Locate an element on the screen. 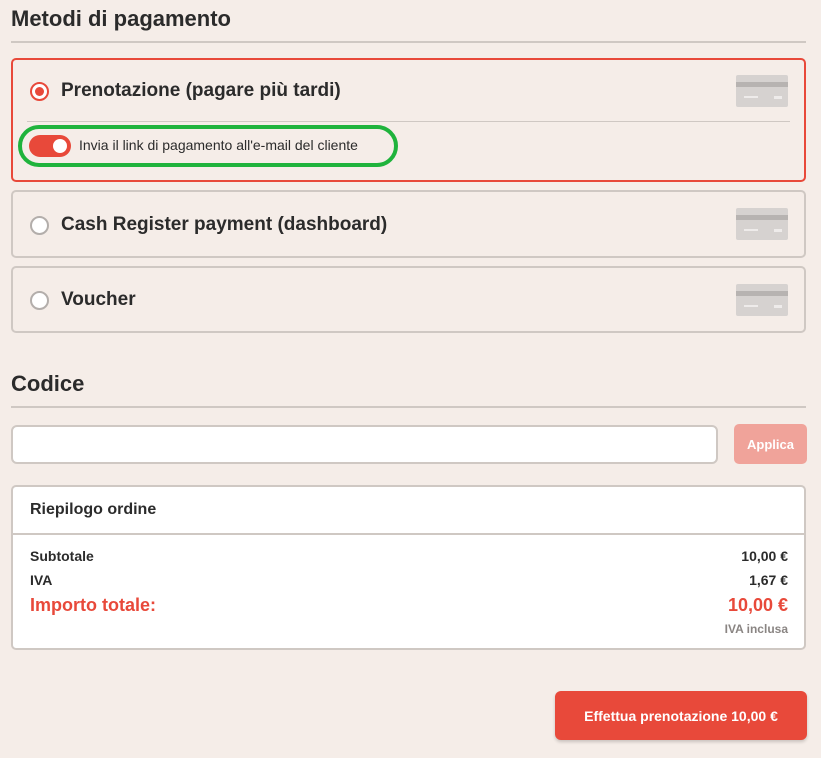 This screenshot has height=758, width=821. subtotal-value: 10,00 € is located at coordinates (764, 556).